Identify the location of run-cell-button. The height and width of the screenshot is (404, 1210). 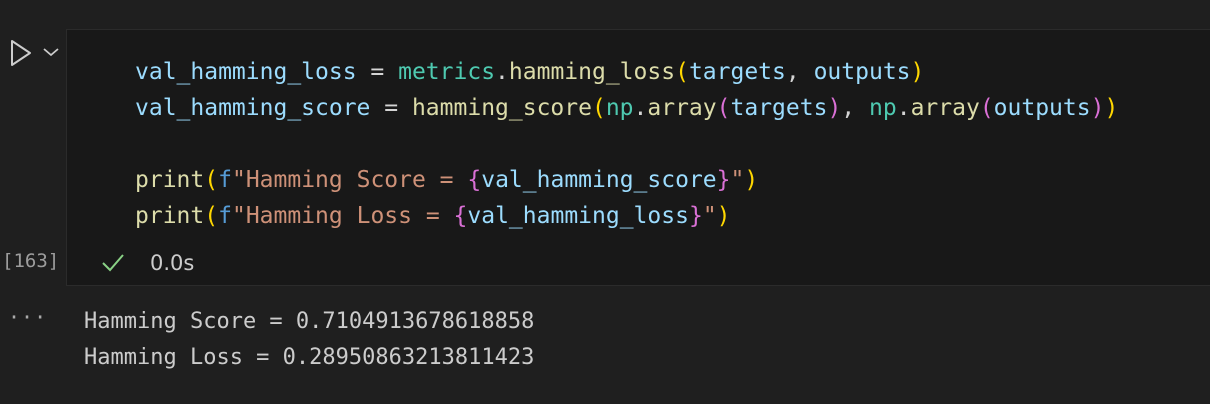
(21, 53).